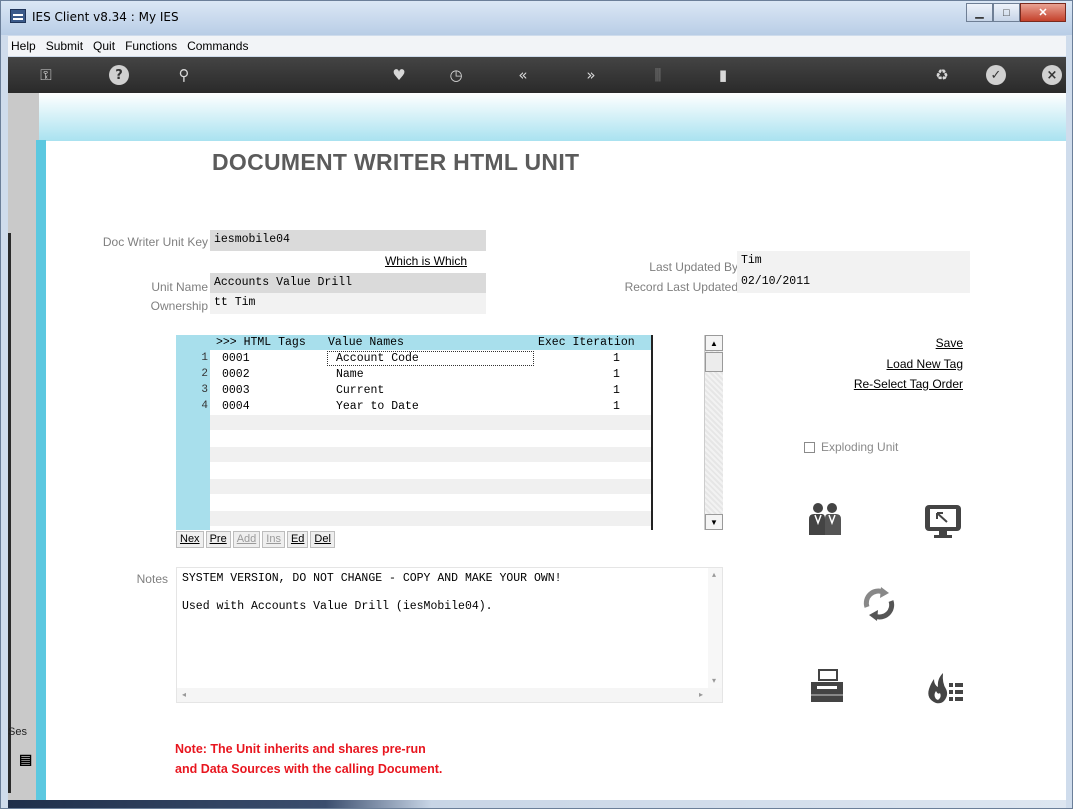 Image resolution: width=1073 pixels, height=809 pixels. I want to click on table-row: 0003 Current 1, so click(431, 390).